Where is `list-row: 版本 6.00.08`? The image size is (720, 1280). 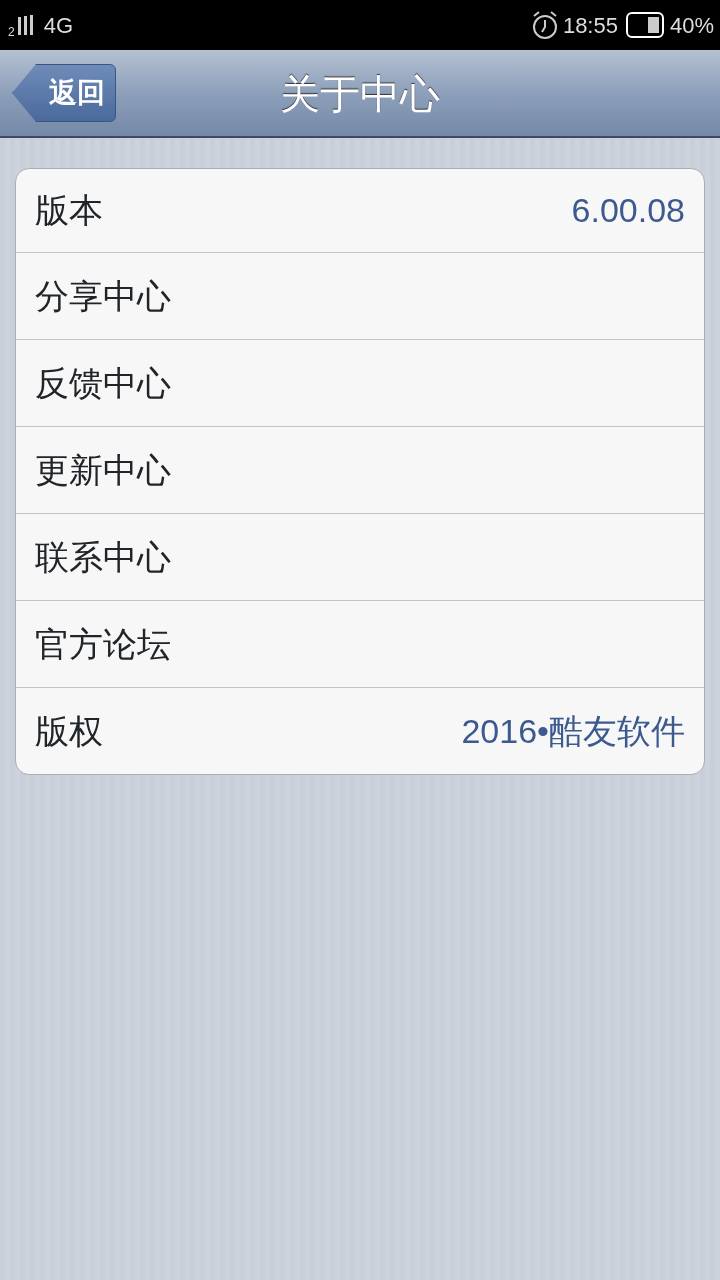
list-row: 版本 6.00.08 is located at coordinates (360, 210).